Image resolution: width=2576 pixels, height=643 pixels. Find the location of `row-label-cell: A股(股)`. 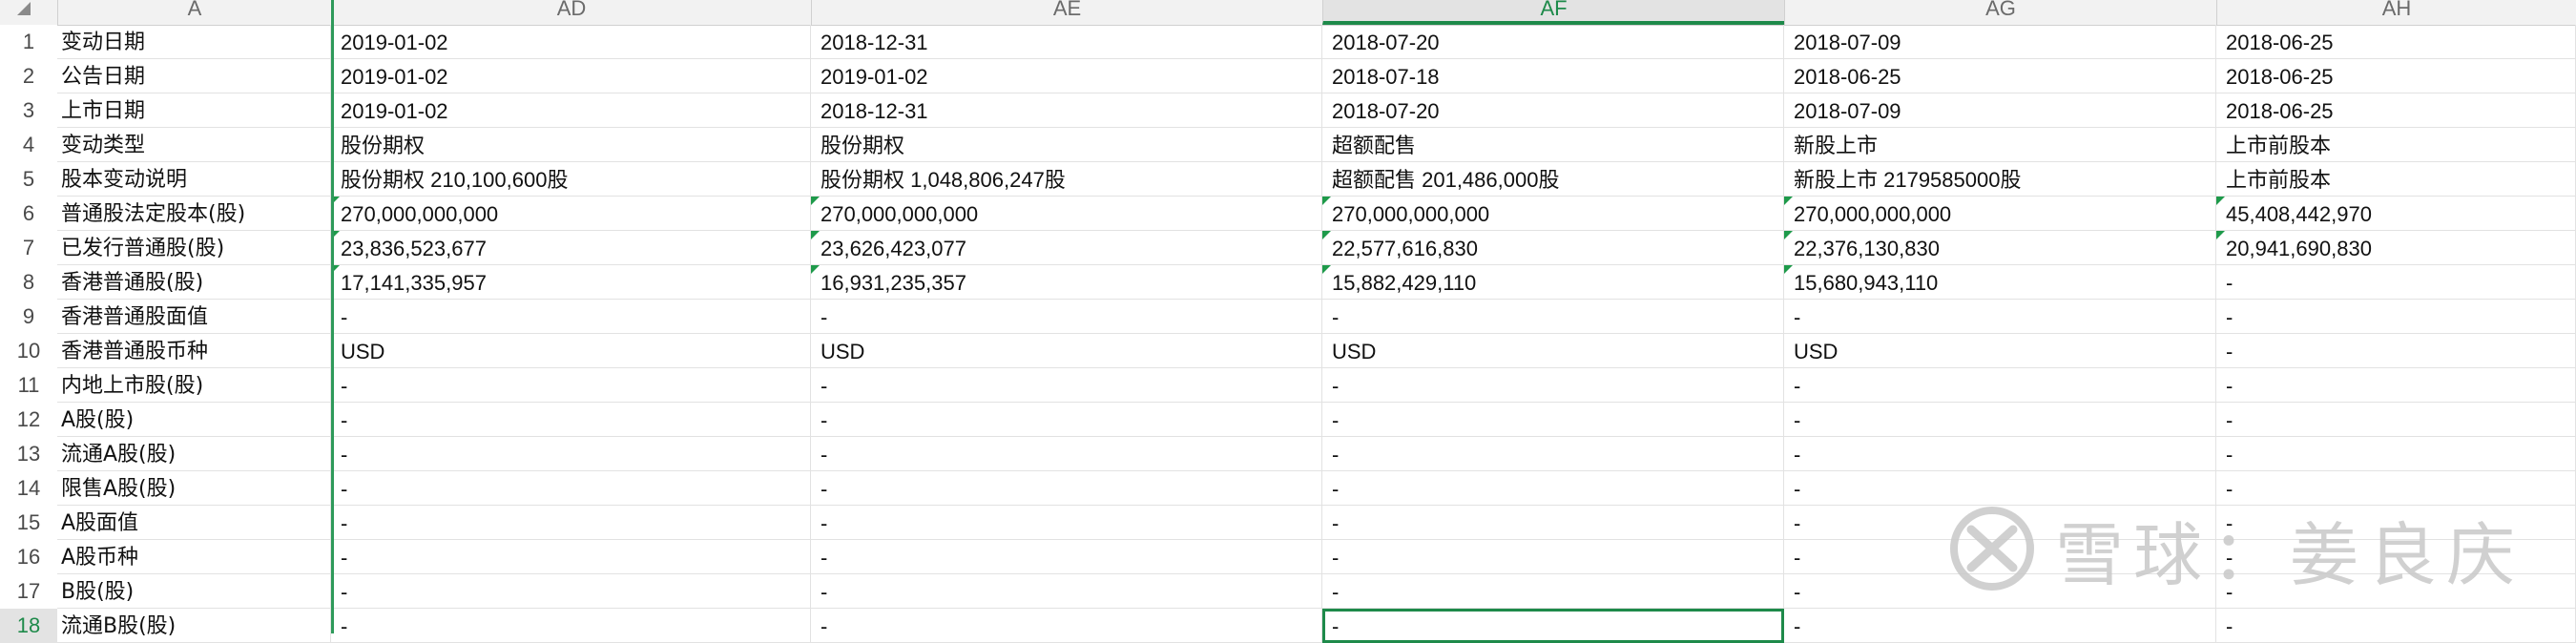

row-label-cell: A股(股) is located at coordinates (194, 420).